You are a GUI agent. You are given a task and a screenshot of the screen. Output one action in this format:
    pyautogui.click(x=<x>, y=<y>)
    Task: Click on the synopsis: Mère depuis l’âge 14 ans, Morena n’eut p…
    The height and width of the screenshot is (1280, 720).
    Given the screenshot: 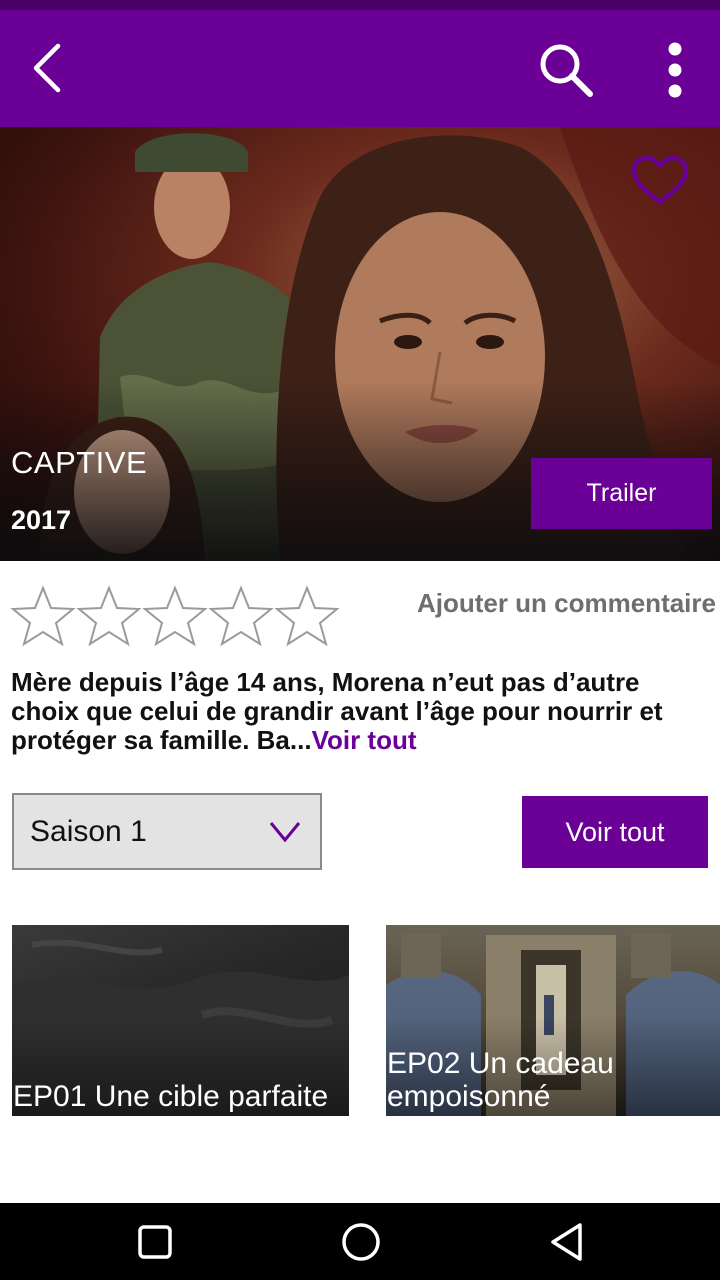 What is the action you would take?
    pyautogui.click(x=346, y=711)
    